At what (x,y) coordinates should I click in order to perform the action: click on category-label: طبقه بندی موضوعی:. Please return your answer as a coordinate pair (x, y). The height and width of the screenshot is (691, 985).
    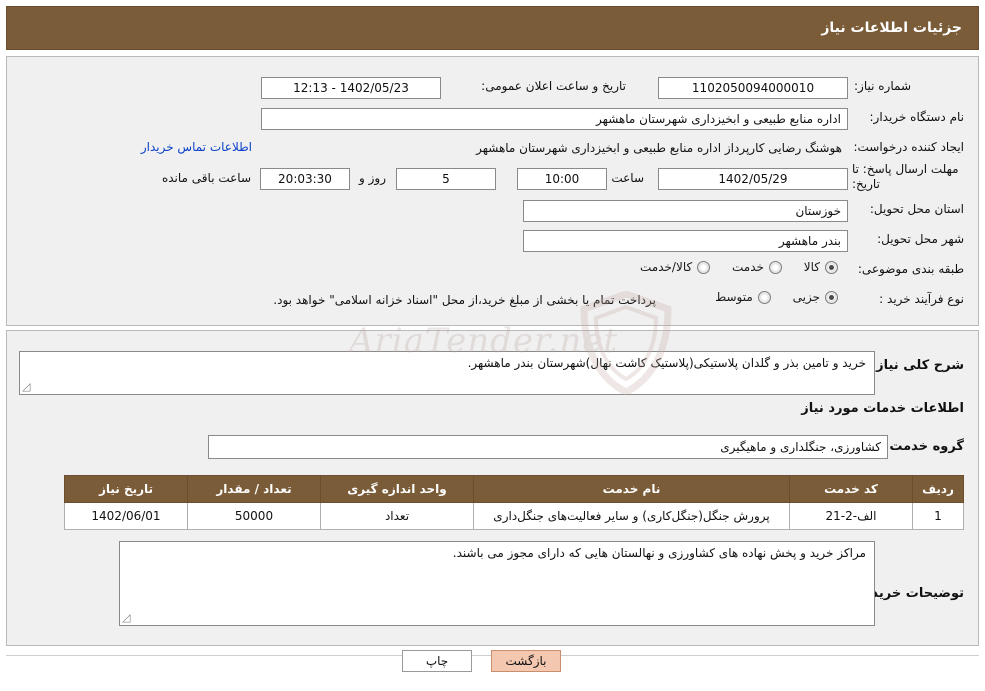
    Looking at the image, I should click on (910, 269).